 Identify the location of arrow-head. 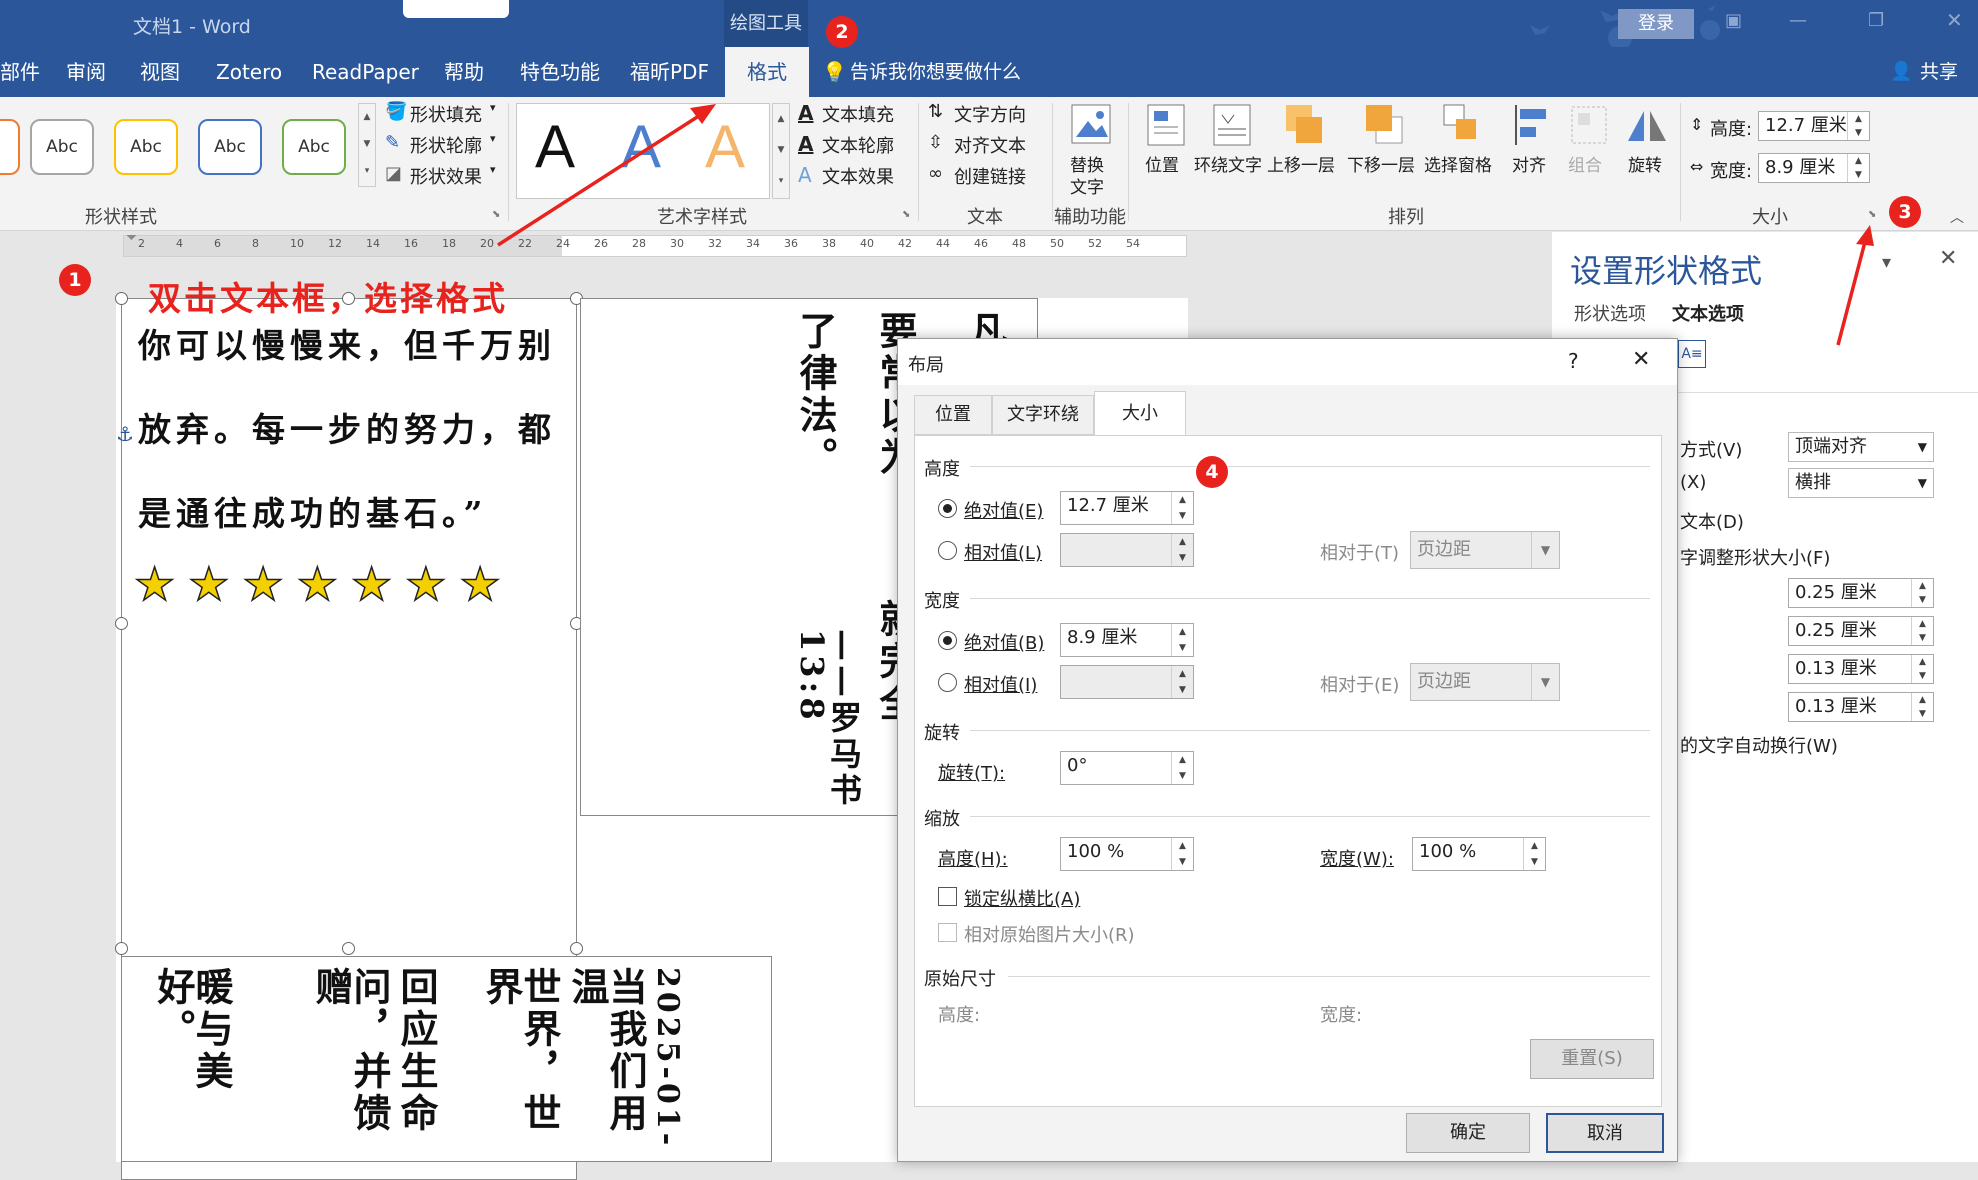
(1865, 235).